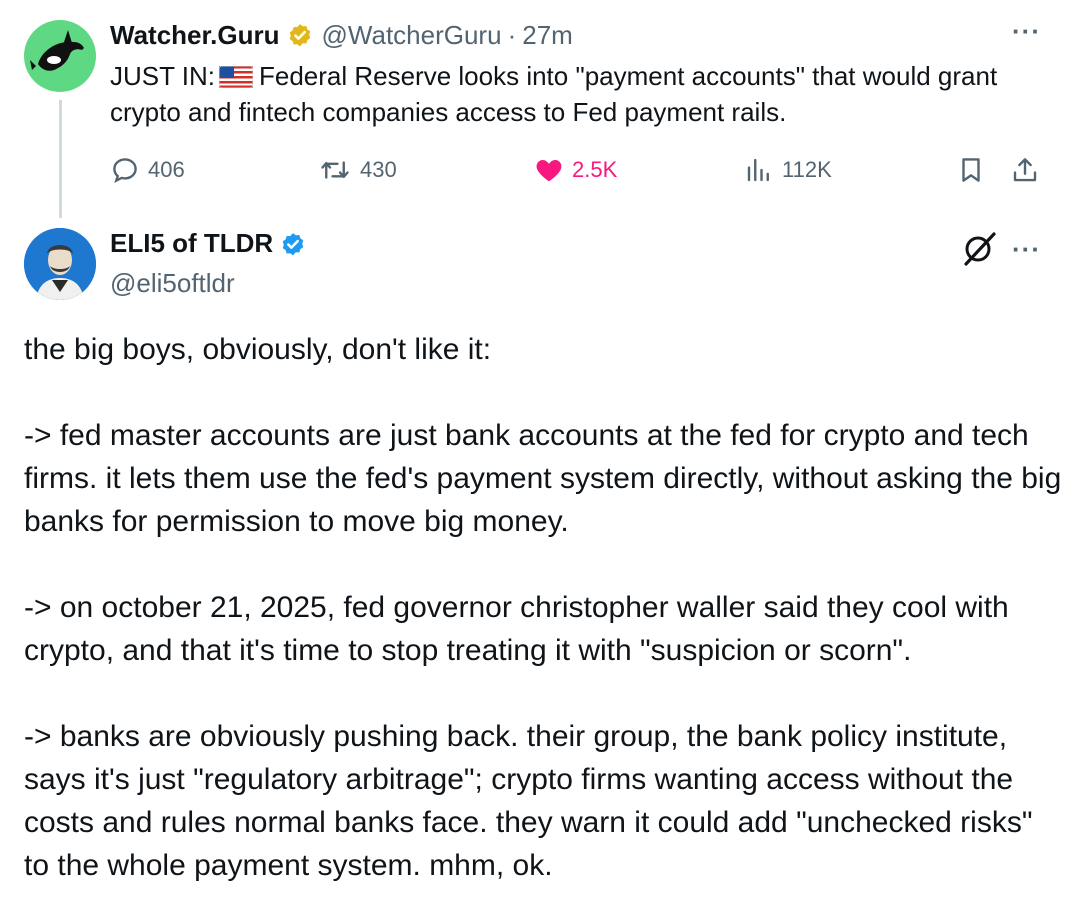 The width and height of the screenshot is (1084, 902). I want to click on verified-gold-badge-icon, so click(300, 35).